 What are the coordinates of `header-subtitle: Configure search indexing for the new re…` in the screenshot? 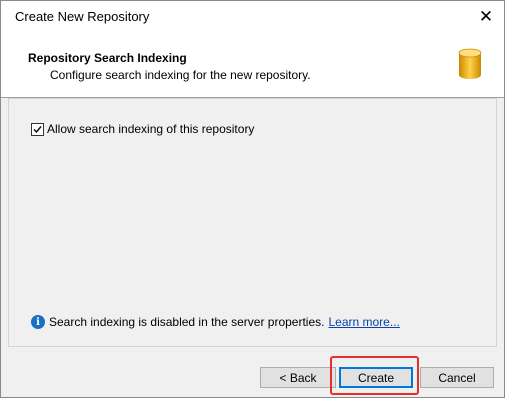 It's located at (180, 75).